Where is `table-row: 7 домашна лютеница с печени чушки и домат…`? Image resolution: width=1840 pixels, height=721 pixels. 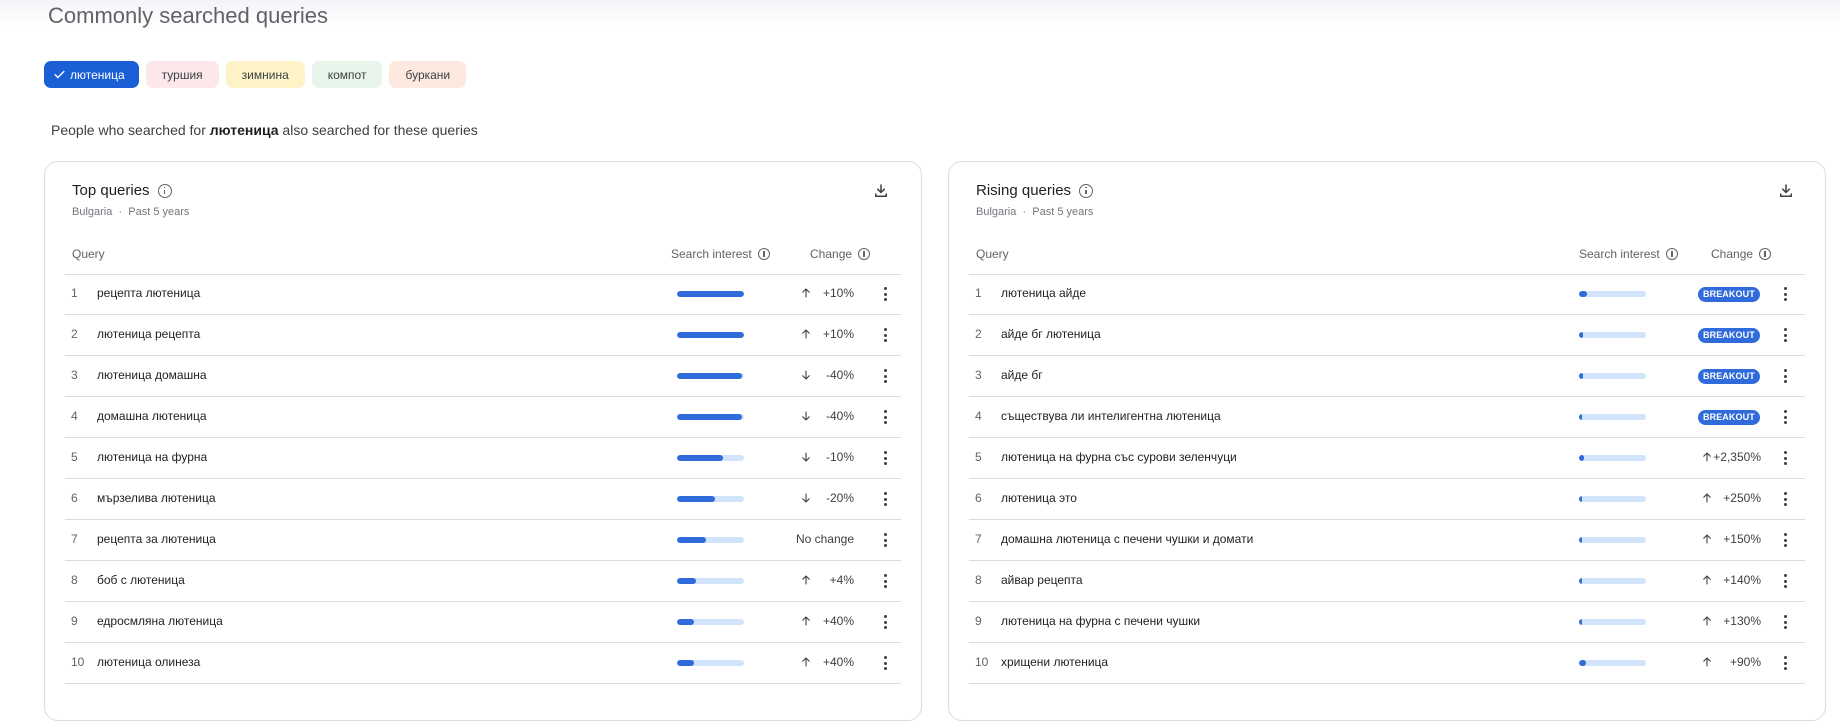
table-row: 7 домашна лютеница с печени чушки и домат… is located at coordinates (1387, 540).